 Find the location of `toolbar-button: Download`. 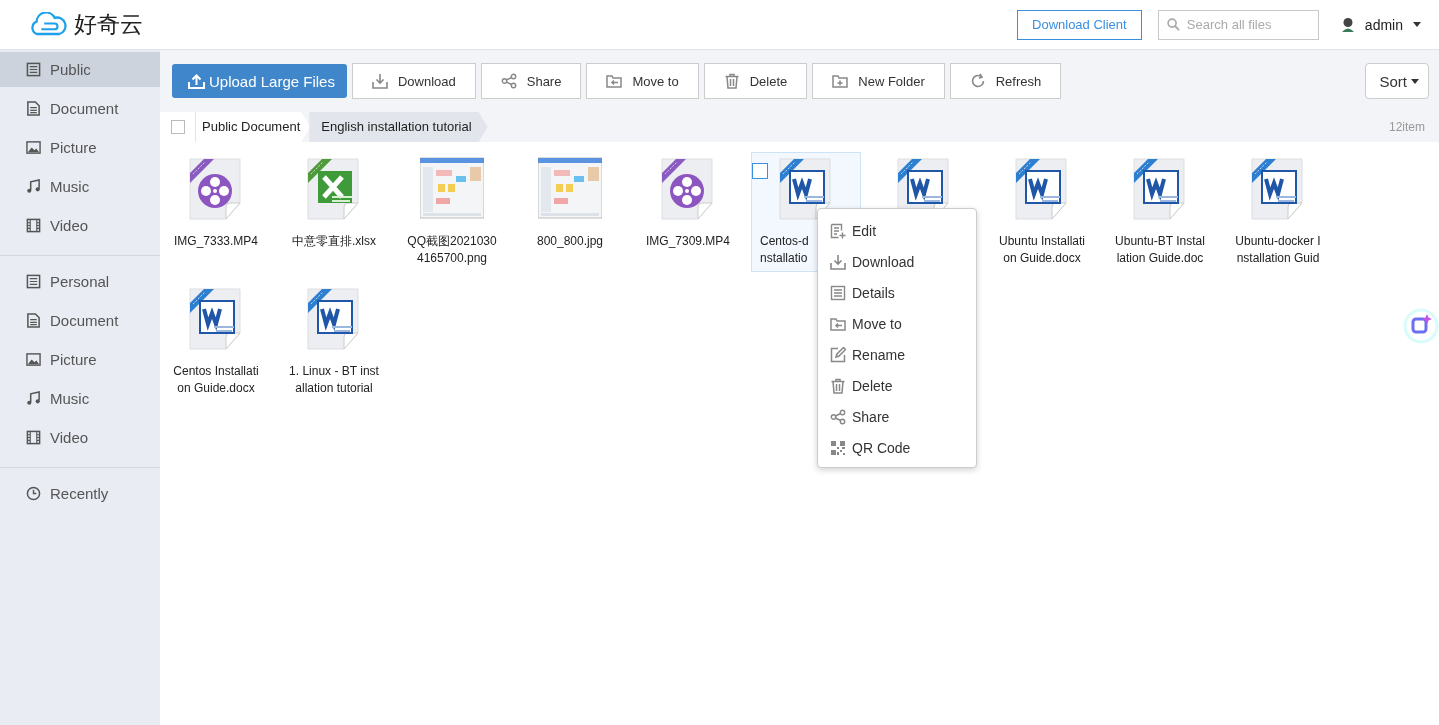

toolbar-button: Download is located at coordinates (413, 81).